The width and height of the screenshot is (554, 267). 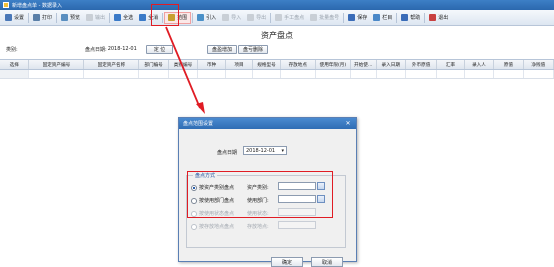 I want to click on count-method-highlight, so click(x=260, y=194).